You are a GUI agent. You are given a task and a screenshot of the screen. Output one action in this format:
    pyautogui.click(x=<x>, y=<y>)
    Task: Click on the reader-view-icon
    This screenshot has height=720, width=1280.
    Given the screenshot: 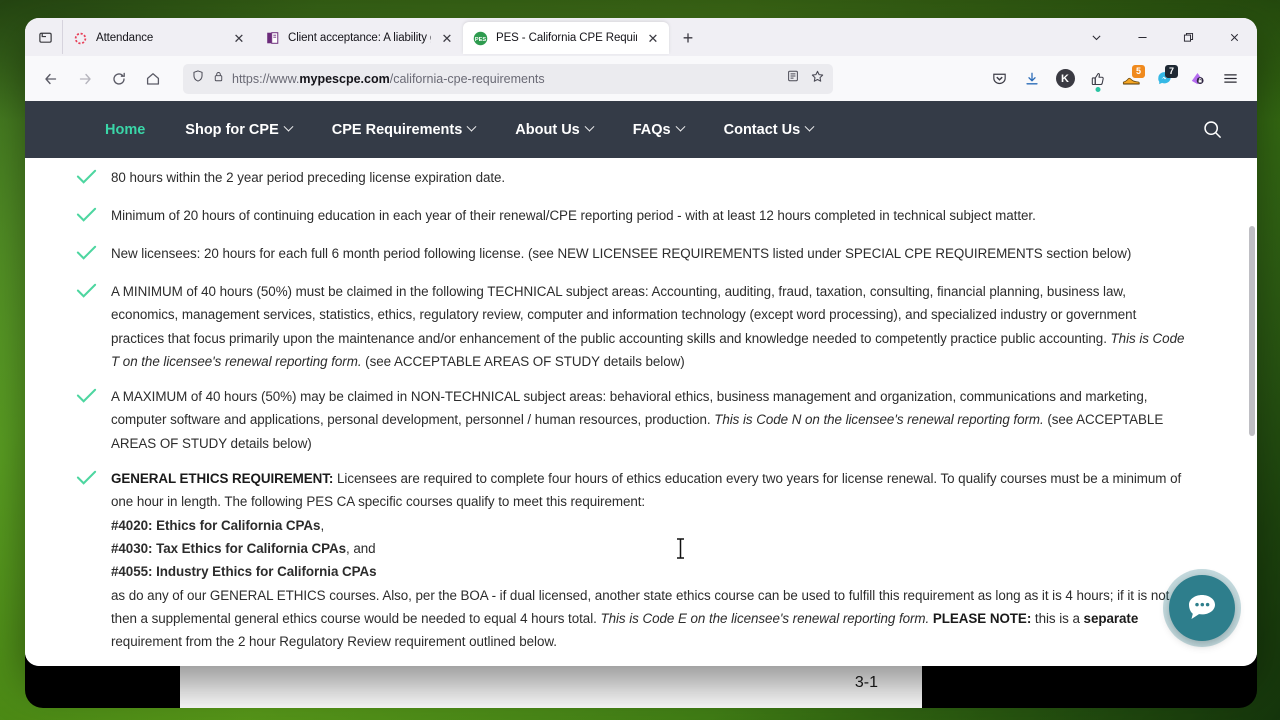 What is the action you would take?
    pyautogui.click(x=793, y=78)
    